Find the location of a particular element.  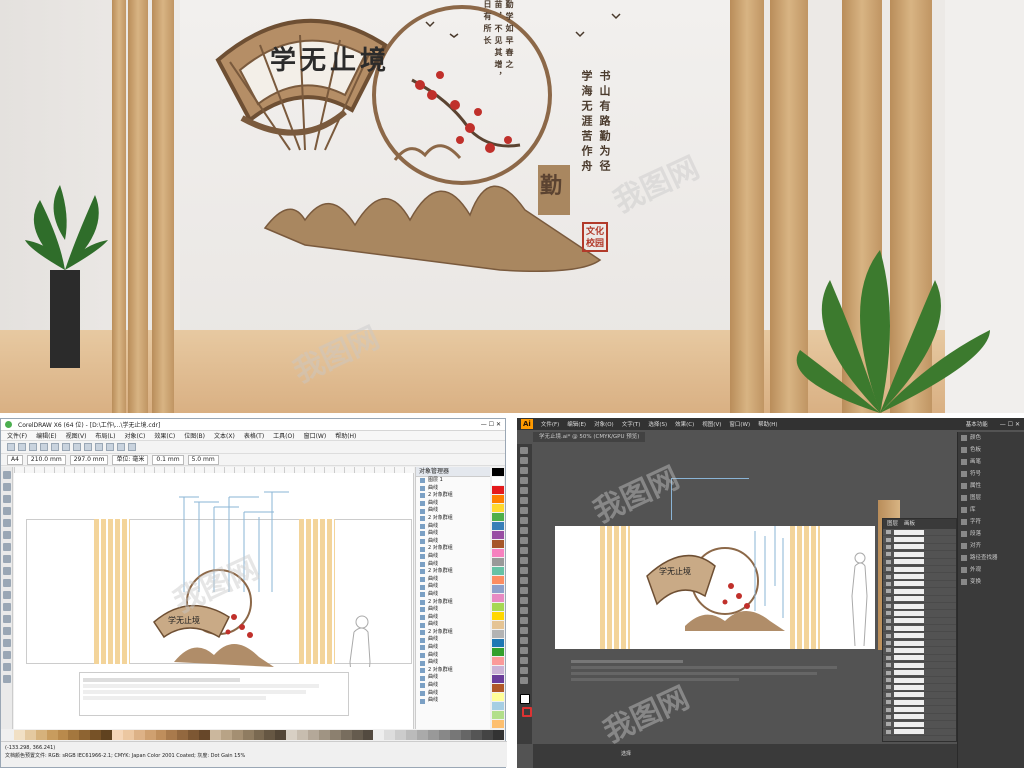

workspace-switcher: 基本功能 is located at coordinates (977, 424).